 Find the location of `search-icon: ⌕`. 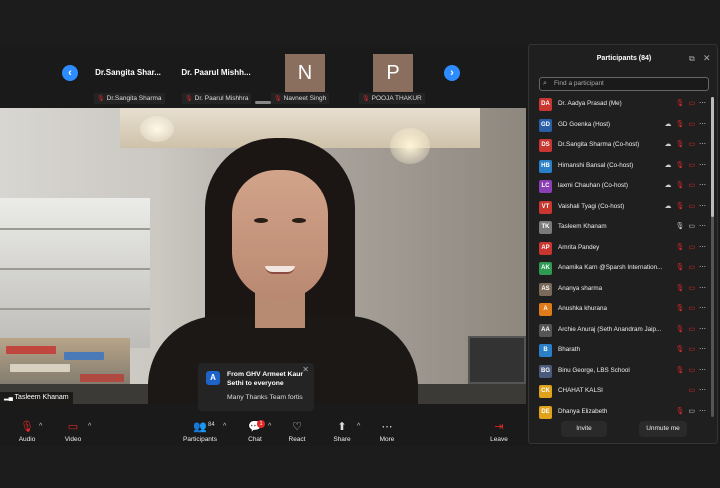

search-icon: ⌕ is located at coordinates (545, 83).